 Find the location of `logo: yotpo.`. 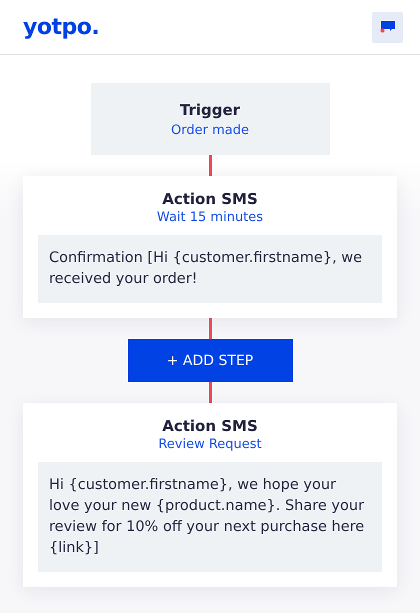

logo: yotpo. is located at coordinates (61, 27).